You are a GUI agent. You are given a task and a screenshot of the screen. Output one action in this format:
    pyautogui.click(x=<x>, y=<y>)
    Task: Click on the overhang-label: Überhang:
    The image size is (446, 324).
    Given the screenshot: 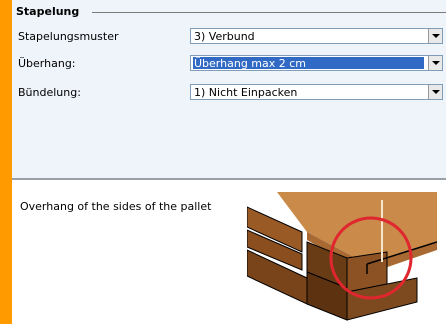 What is the action you would take?
    pyautogui.click(x=47, y=63)
    